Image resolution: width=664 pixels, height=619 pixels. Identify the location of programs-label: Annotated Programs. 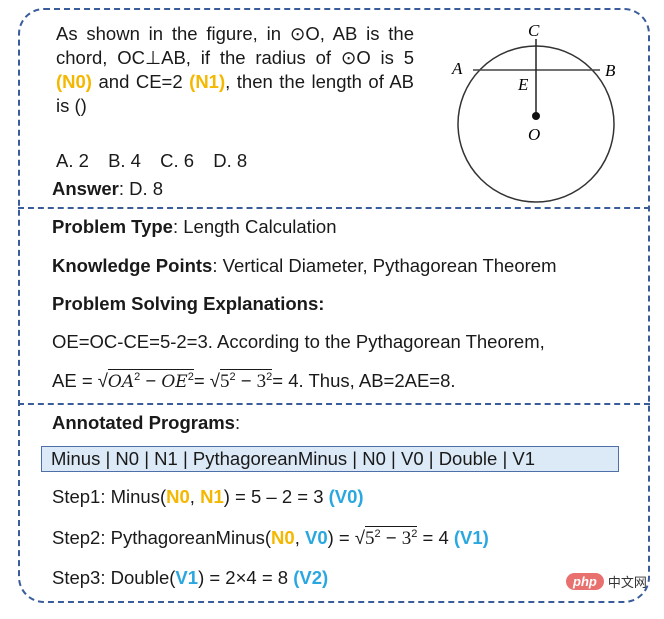
(143, 422).